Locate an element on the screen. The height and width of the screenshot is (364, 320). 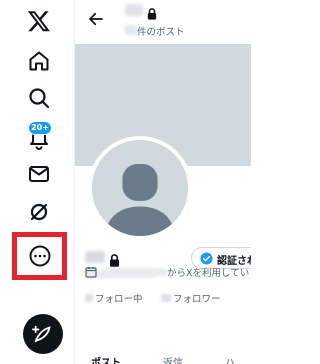
tab-highlights: ハ is located at coordinates (230, 359).